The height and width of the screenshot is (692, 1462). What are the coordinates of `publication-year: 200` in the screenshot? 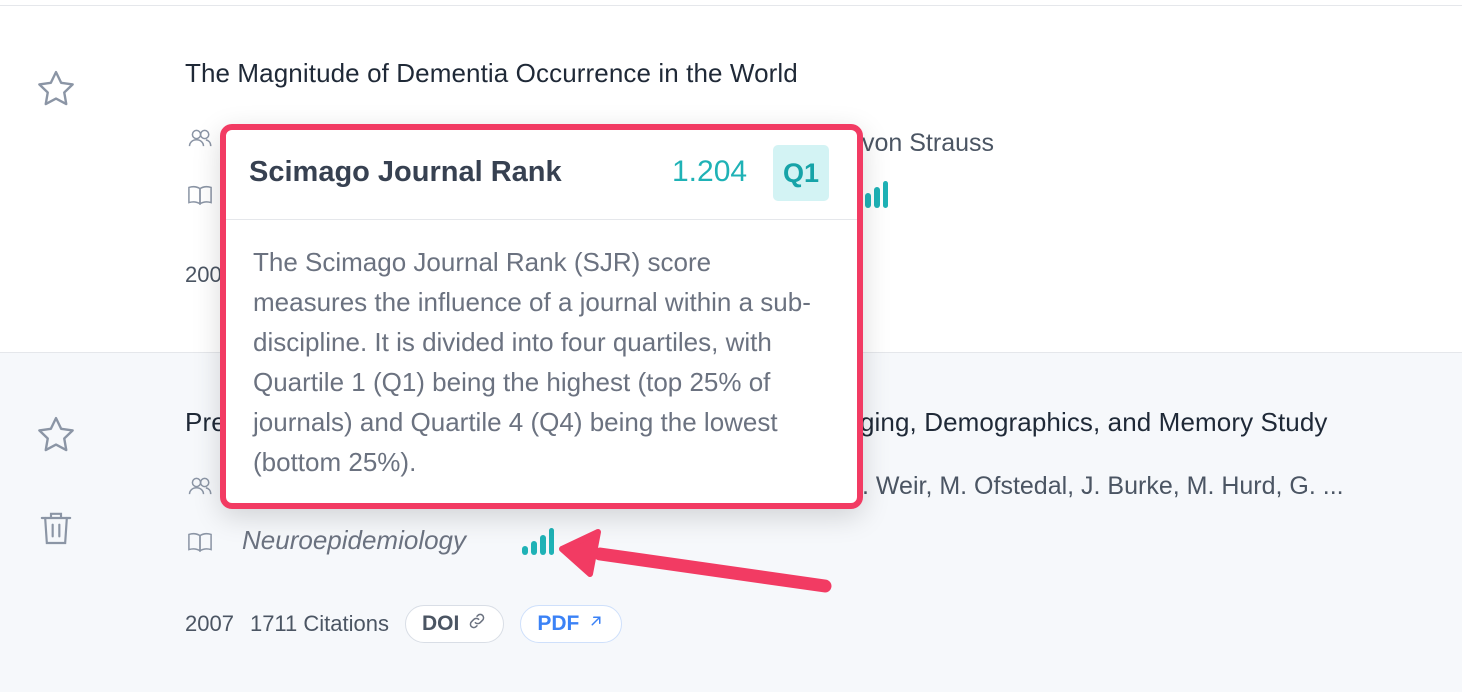 It's located at (203, 274).